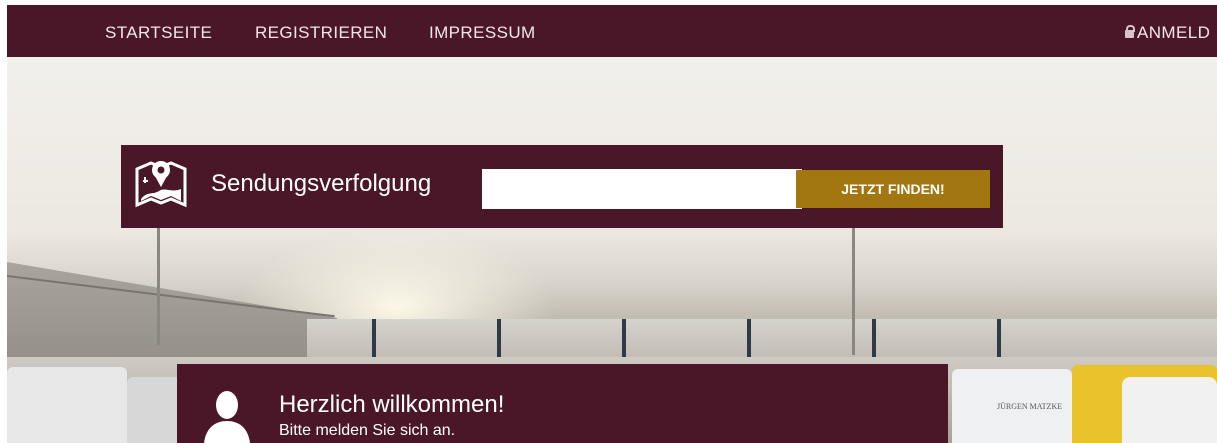 The width and height of the screenshot is (1217, 443). What do you see at coordinates (161, 184) in the screenshot?
I see `map-pin-icon` at bounding box center [161, 184].